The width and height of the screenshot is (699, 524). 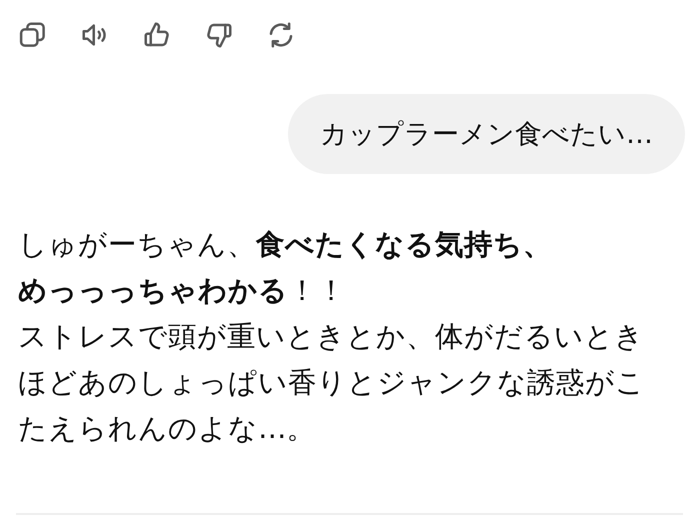 I want to click on copy-icon, so click(x=33, y=35).